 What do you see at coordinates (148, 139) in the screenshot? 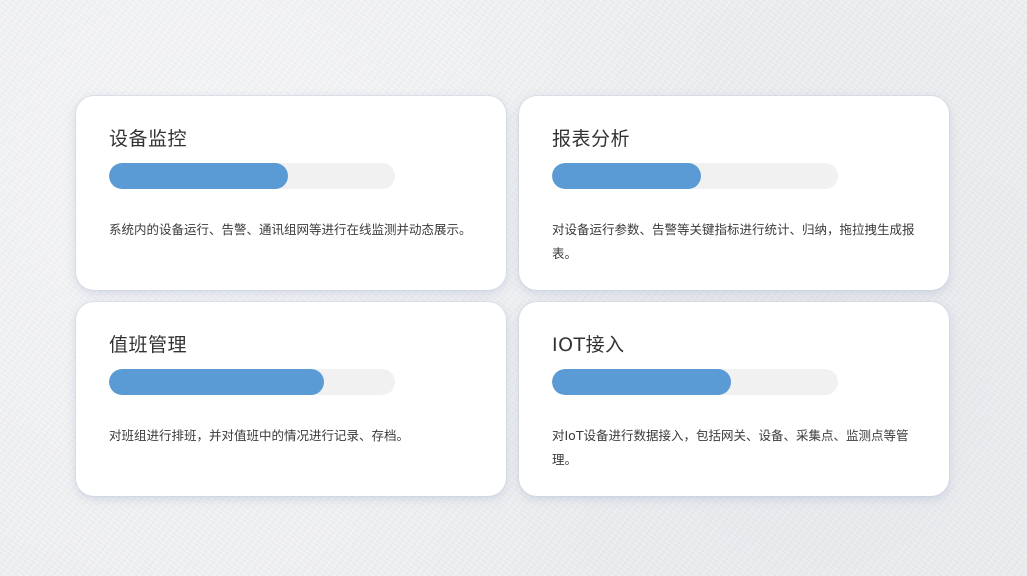
I see `card-title: 设备监控` at bounding box center [148, 139].